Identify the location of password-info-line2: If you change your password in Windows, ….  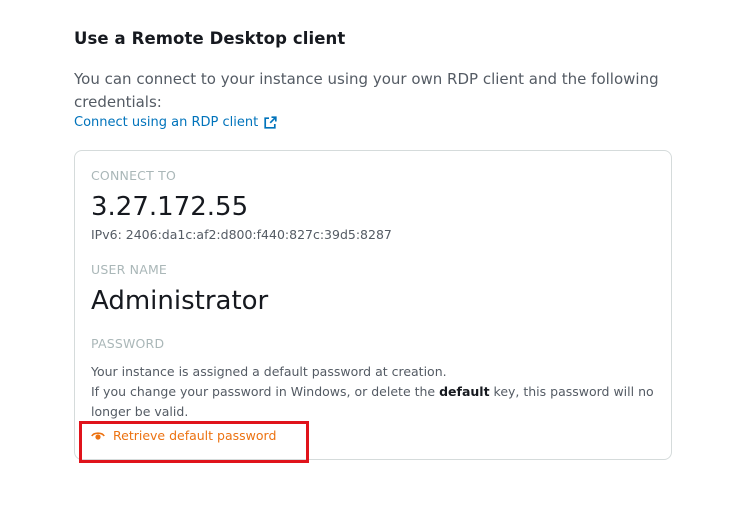
(372, 401).